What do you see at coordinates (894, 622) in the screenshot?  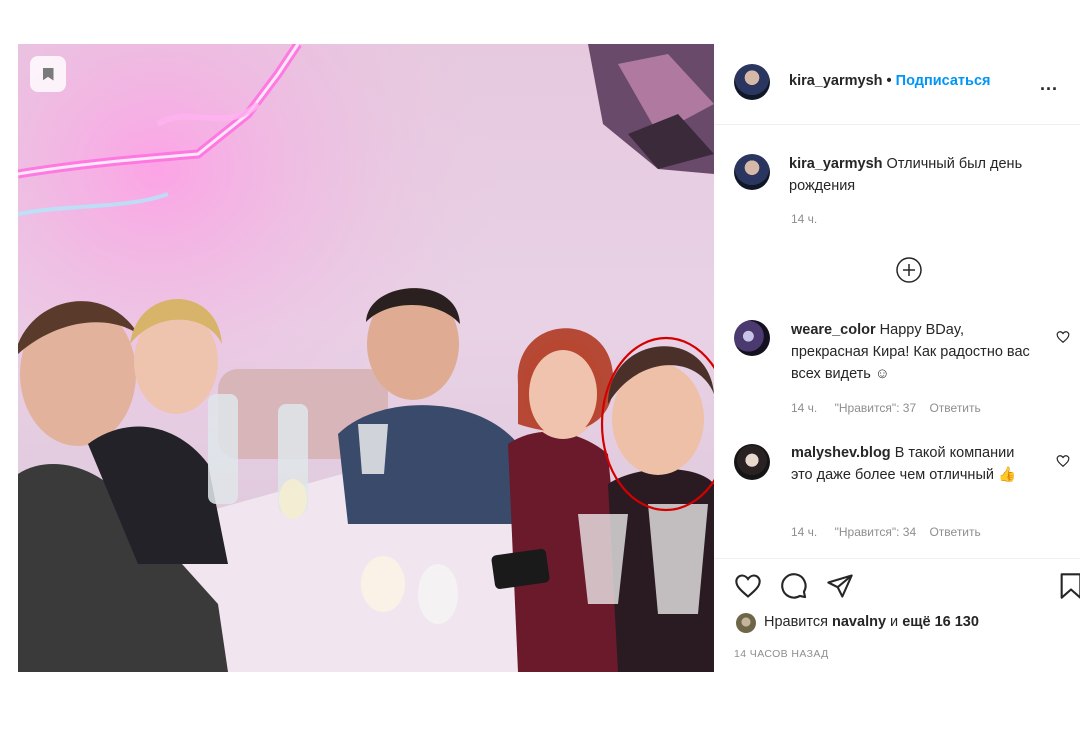 I see `likes-and: и` at bounding box center [894, 622].